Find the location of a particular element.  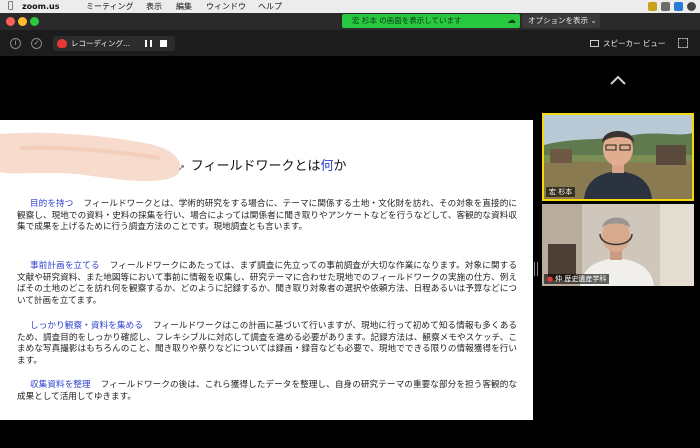

paragraph-heading: しっかり観察・資料を集める is located at coordinates (87, 326).